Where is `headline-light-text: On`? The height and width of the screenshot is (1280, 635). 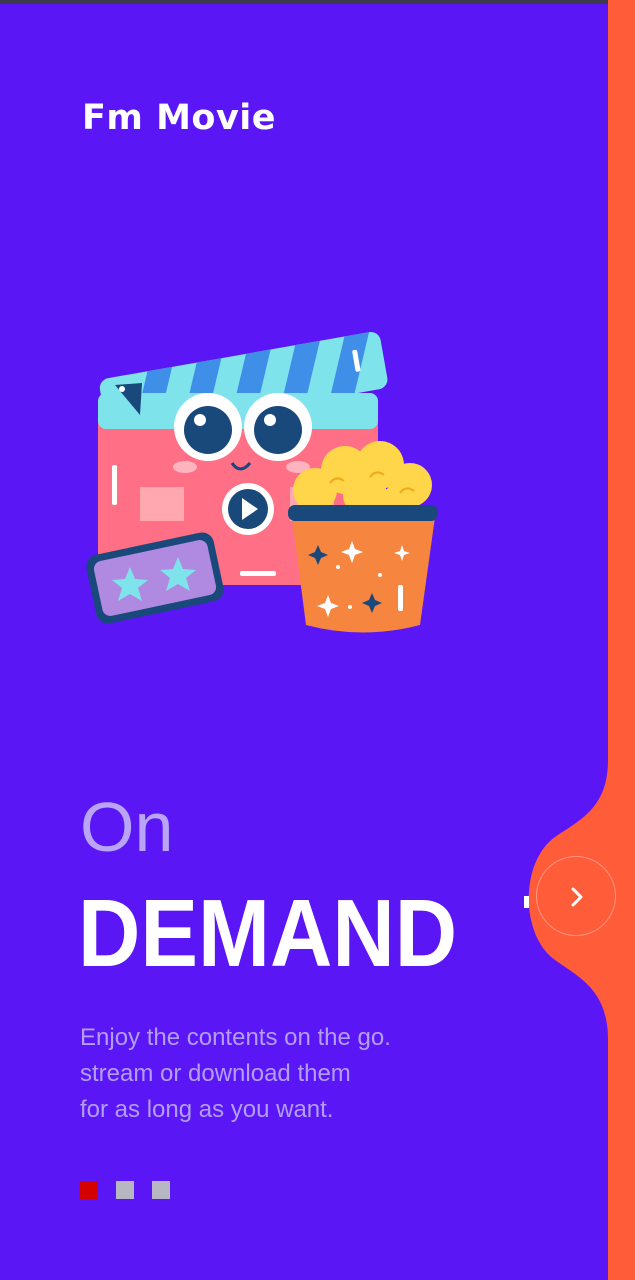
headline-light-text: On is located at coordinates (127, 827).